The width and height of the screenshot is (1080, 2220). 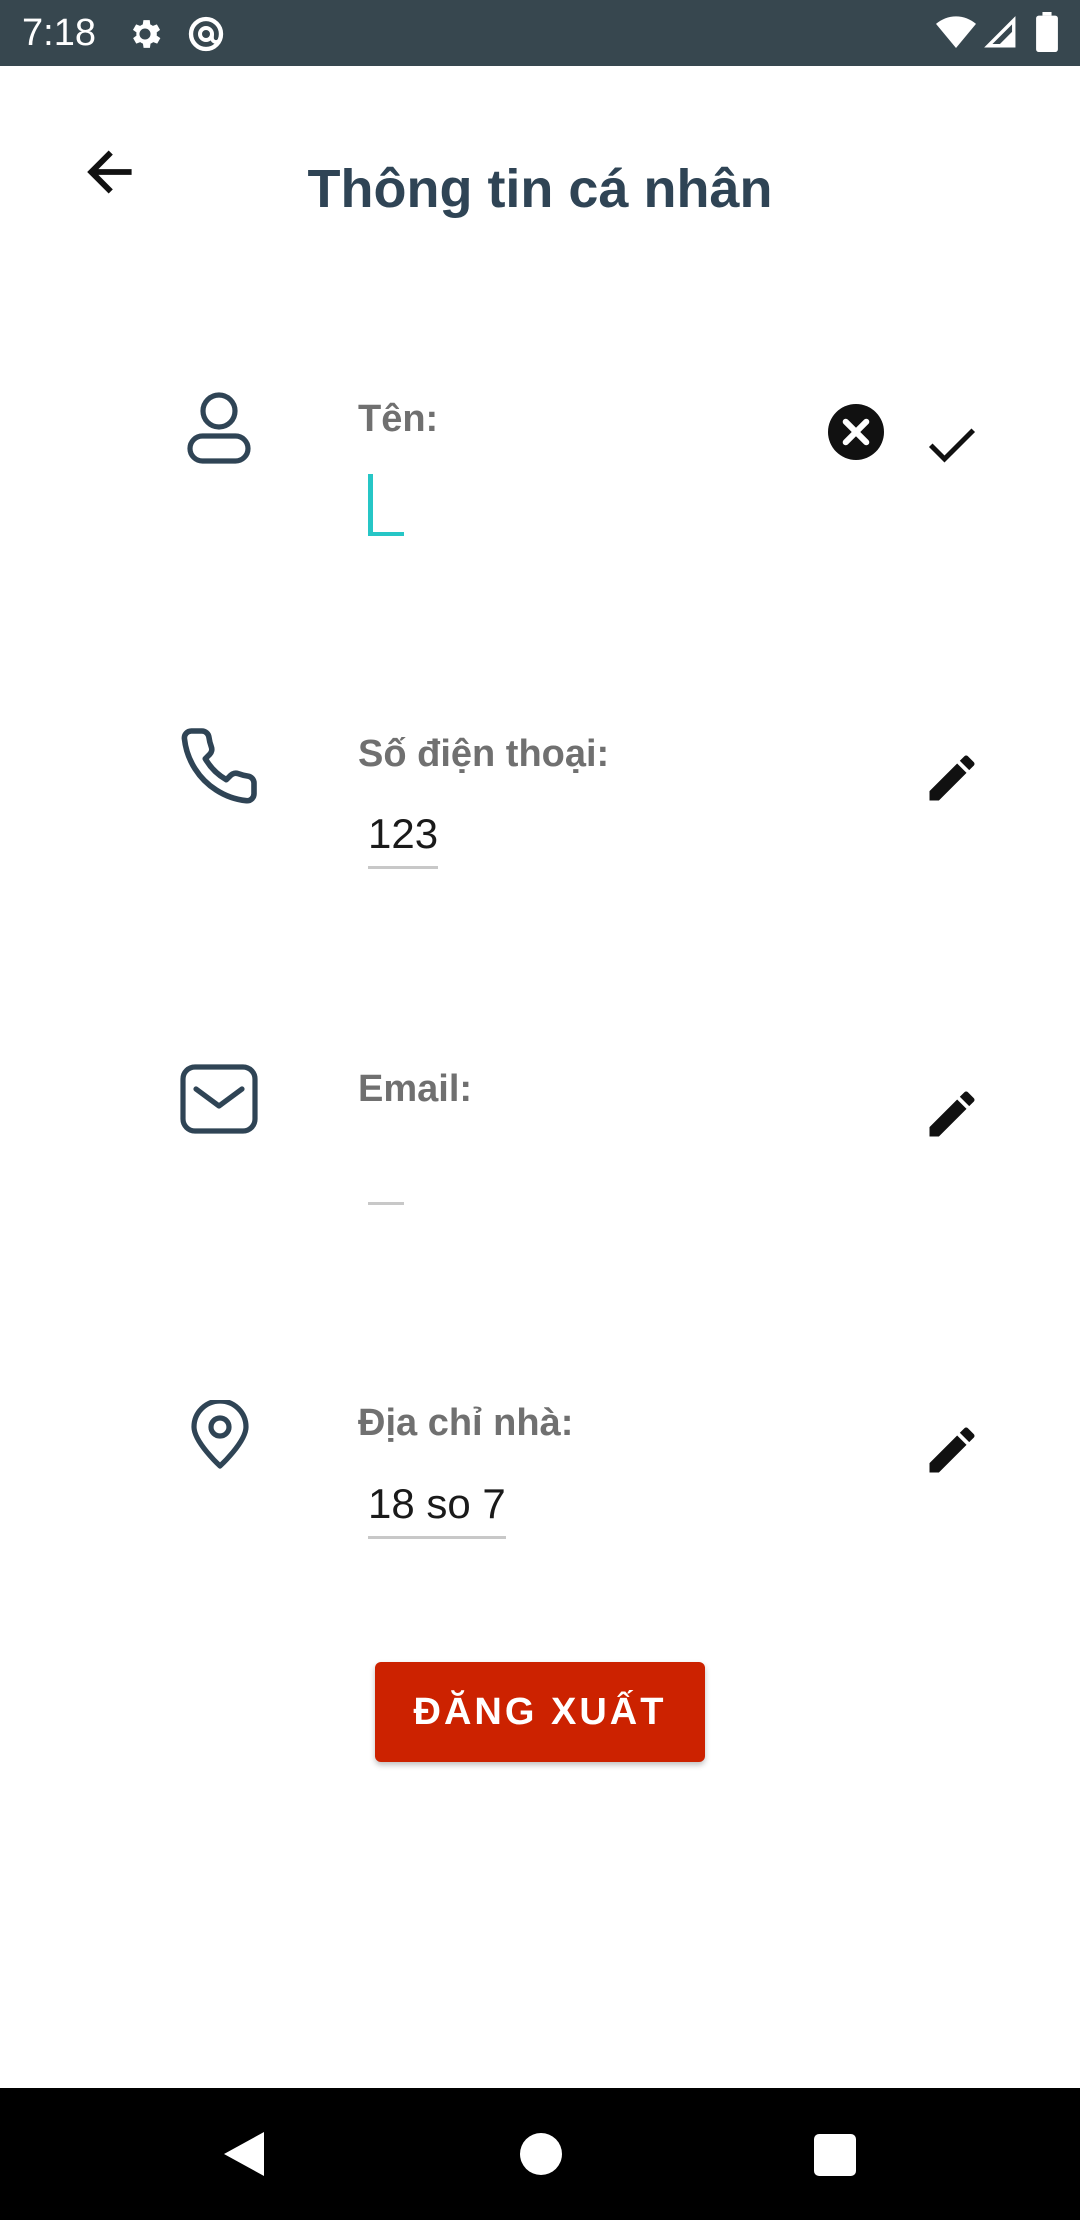 What do you see at coordinates (244, 2154) in the screenshot?
I see `nav-back-icon` at bounding box center [244, 2154].